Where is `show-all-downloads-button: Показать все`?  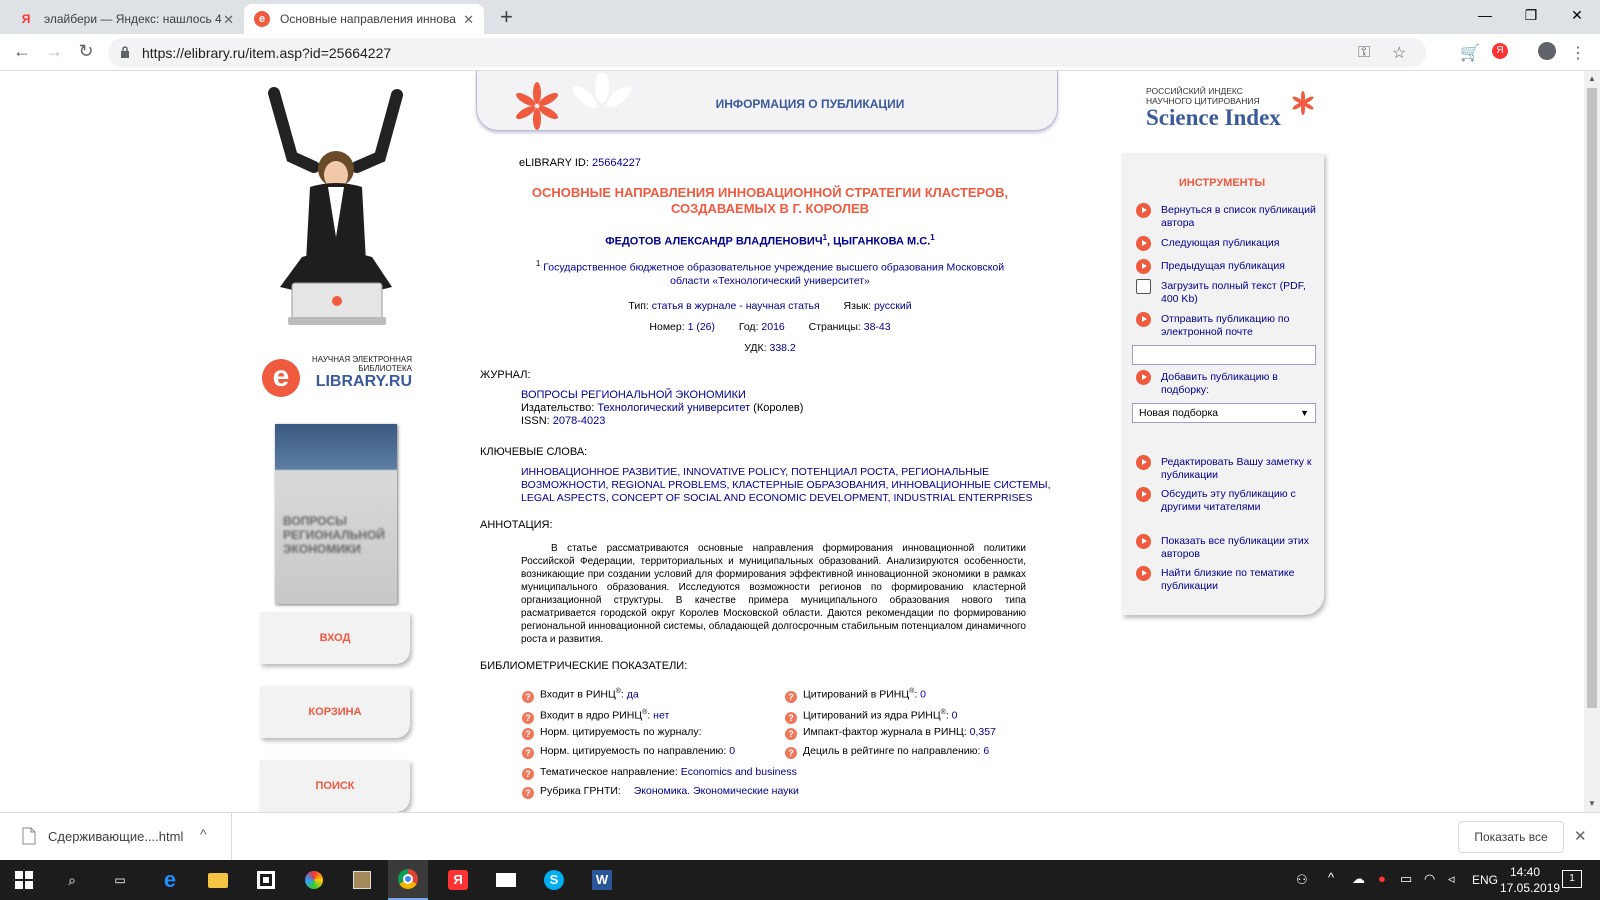 show-all-downloads-button: Показать все is located at coordinates (1511, 837).